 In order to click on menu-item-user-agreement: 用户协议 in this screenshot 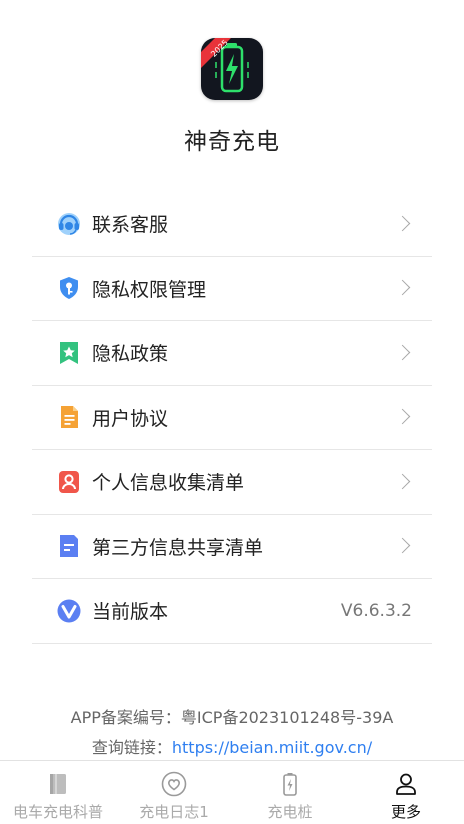, I will do `click(232, 418)`.